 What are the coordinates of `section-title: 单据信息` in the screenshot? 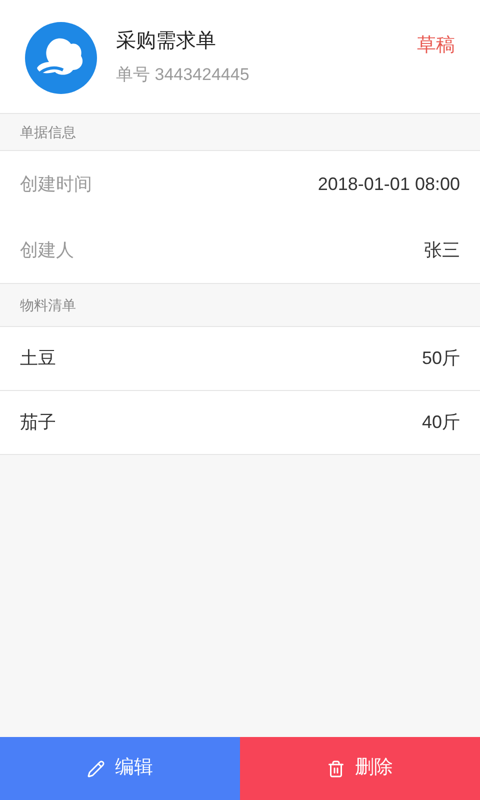 It's located at (48, 132).